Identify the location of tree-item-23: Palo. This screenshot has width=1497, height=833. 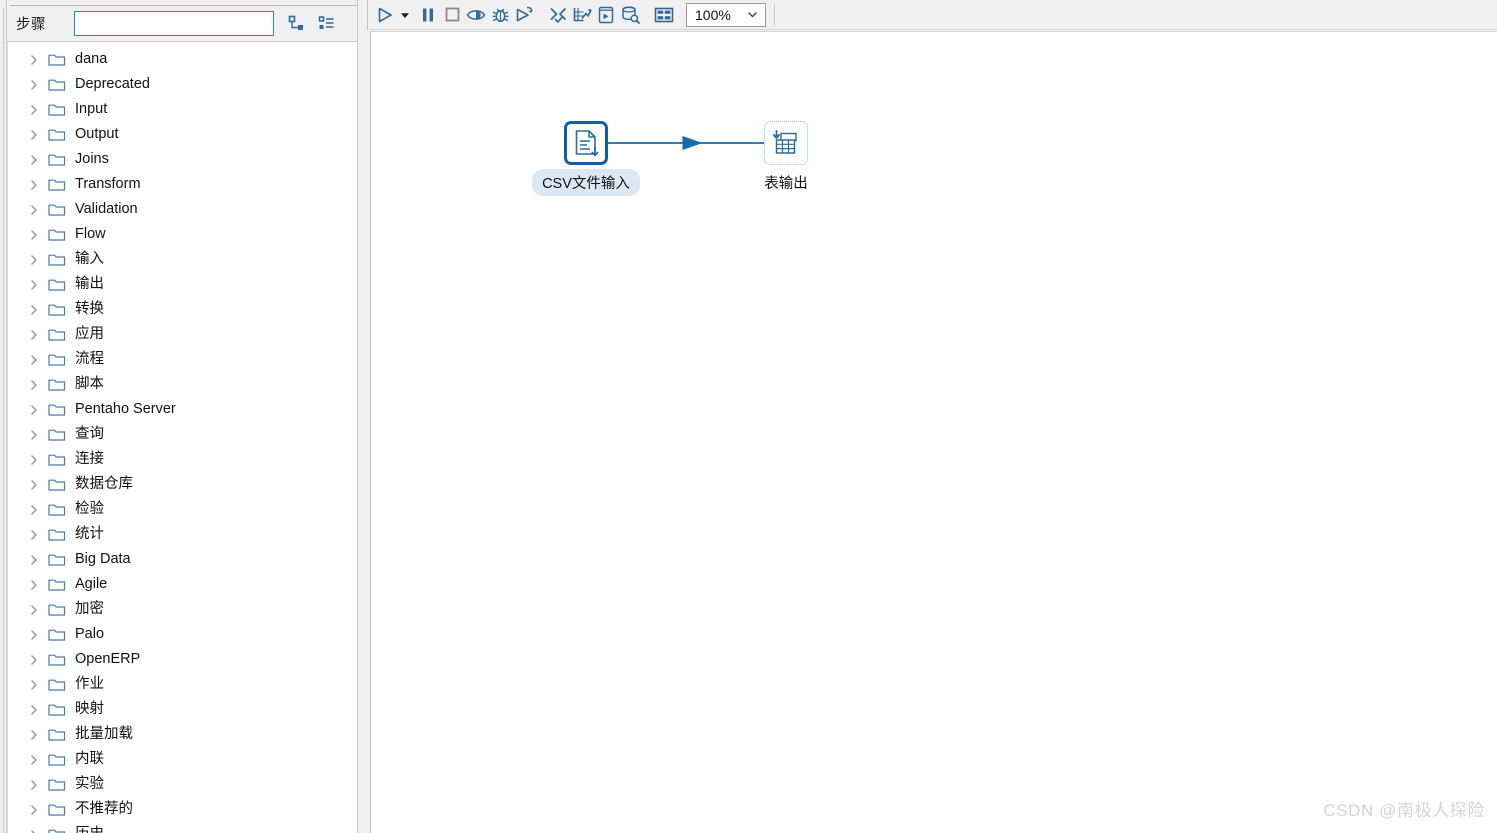
(182, 634).